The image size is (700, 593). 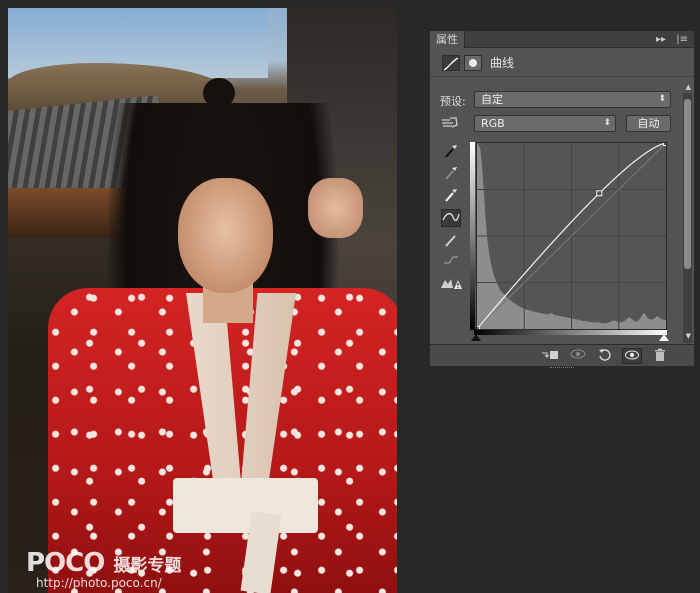 I want to click on visibility-icon, so click(x=632, y=356).